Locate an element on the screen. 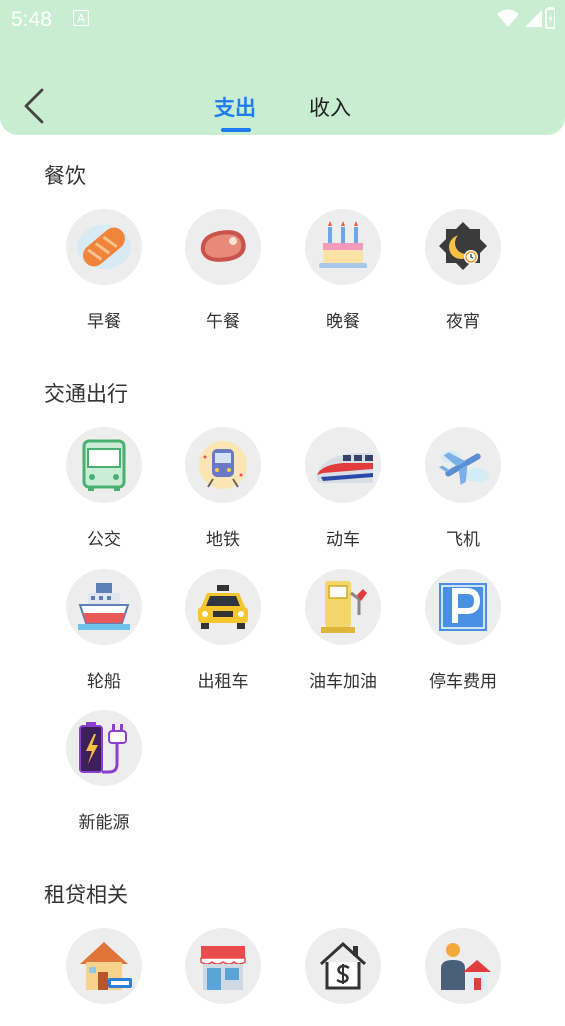  category-taxi: 出租车 is located at coordinates (223, 630).